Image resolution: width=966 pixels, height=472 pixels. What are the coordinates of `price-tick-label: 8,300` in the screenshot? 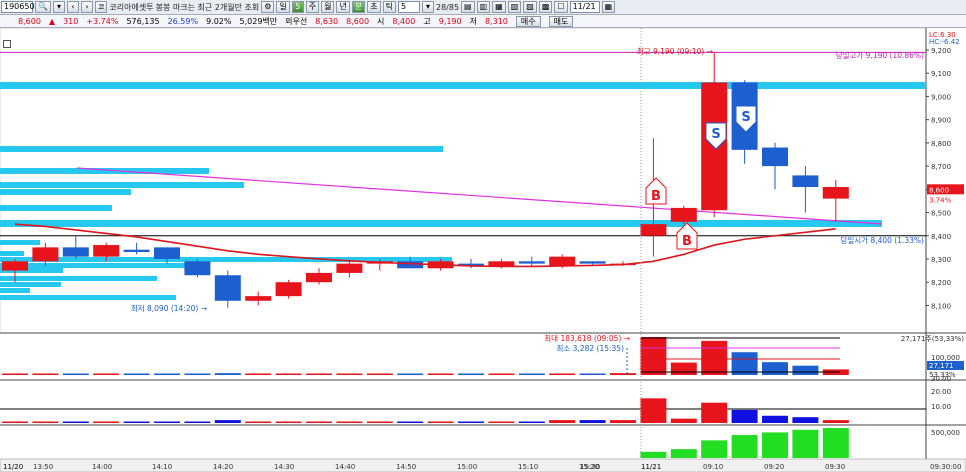 It's located at (941, 260).